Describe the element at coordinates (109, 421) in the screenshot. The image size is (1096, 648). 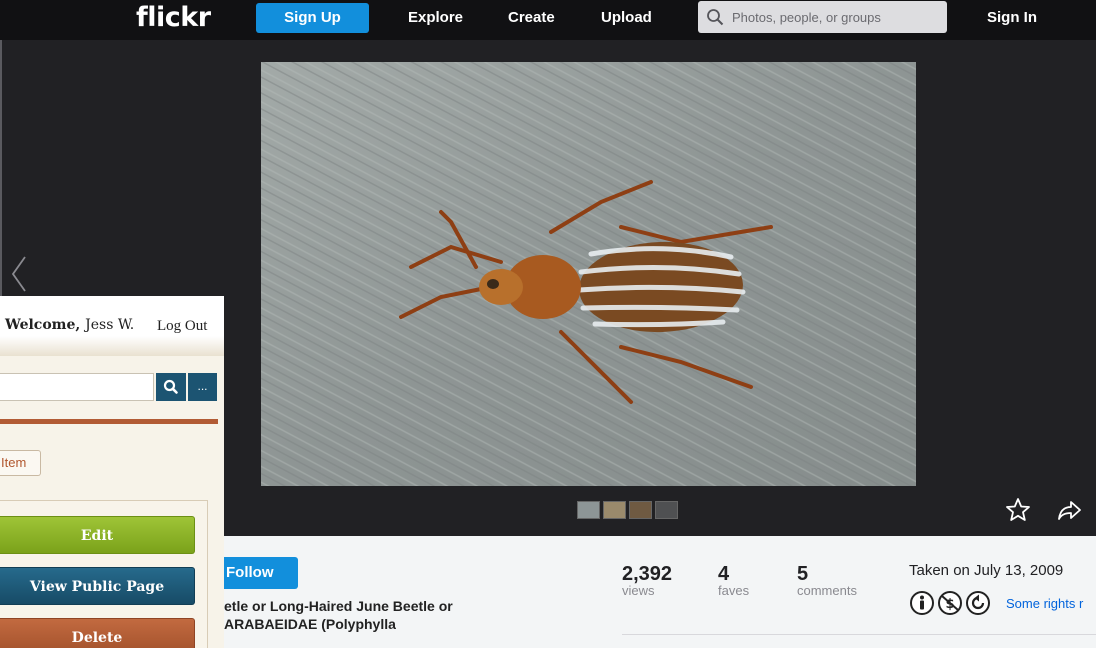
I see `panel-divider` at that location.